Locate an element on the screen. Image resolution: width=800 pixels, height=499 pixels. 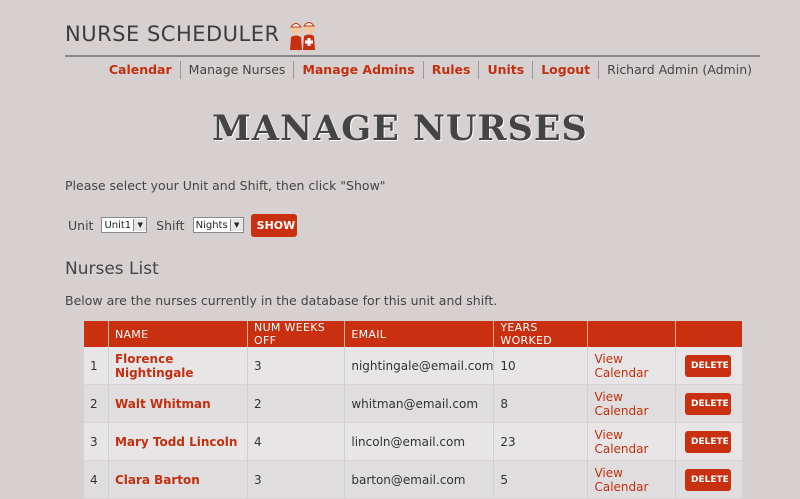
nav-calendar: Calendar is located at coordinates (140, 70).